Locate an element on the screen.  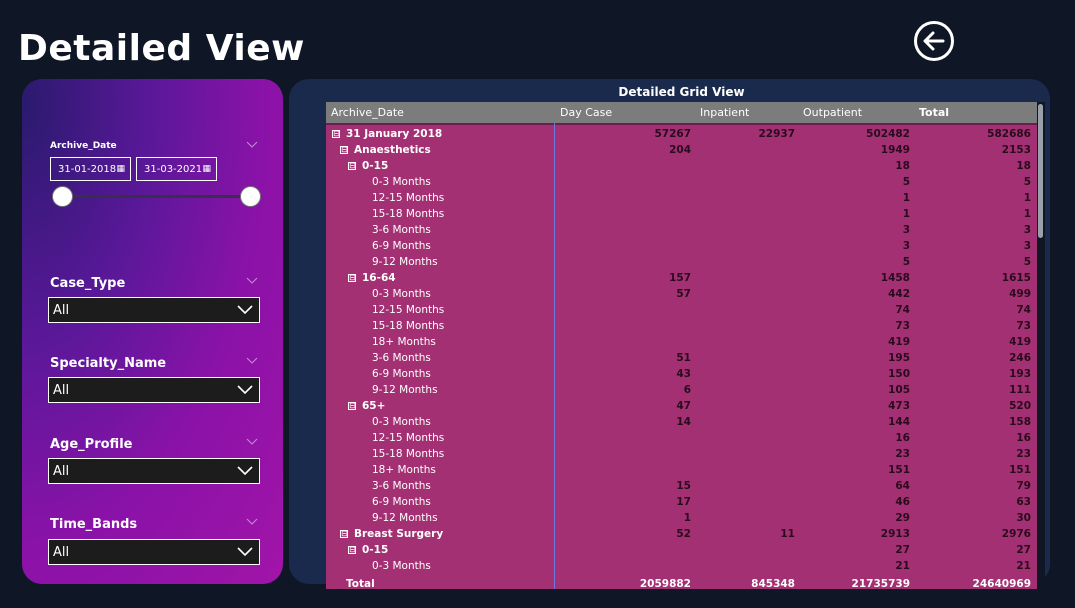
back-button is located at coordinates (934, 41).